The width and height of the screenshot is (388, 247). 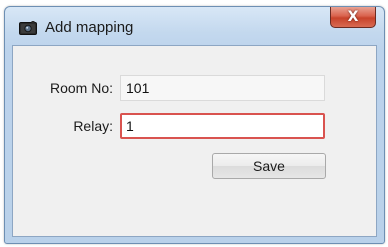 What do you see at coordinates (222, 88) in the screenshot?
I see `room-no-field: 101` at bounding box center [222, 88].